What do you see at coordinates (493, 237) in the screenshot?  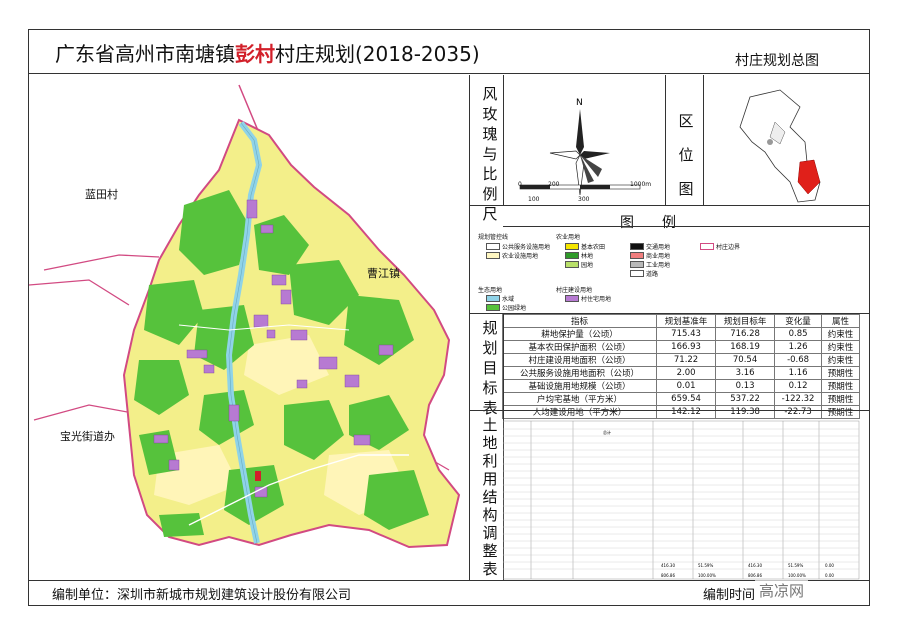 I see `legend-group-0: 规划管控线` at bounding box center [493, 237].